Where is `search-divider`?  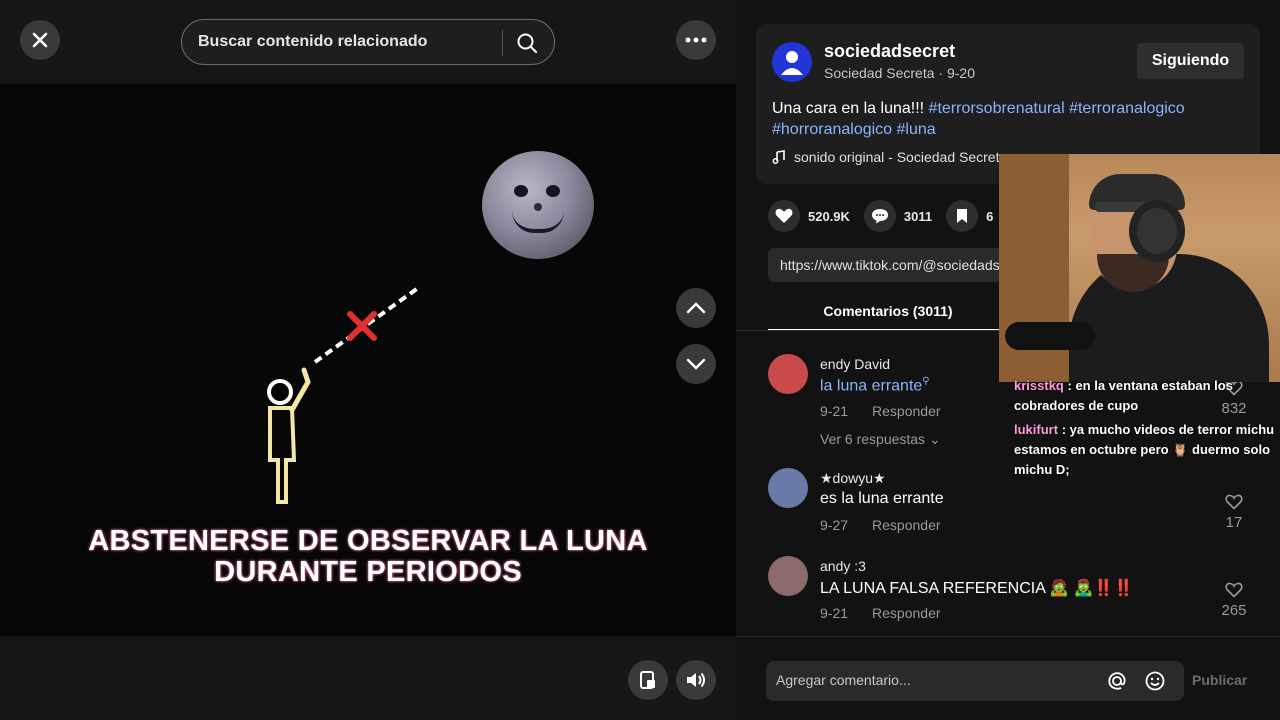 search-divider is located at coordinates (502, 43).